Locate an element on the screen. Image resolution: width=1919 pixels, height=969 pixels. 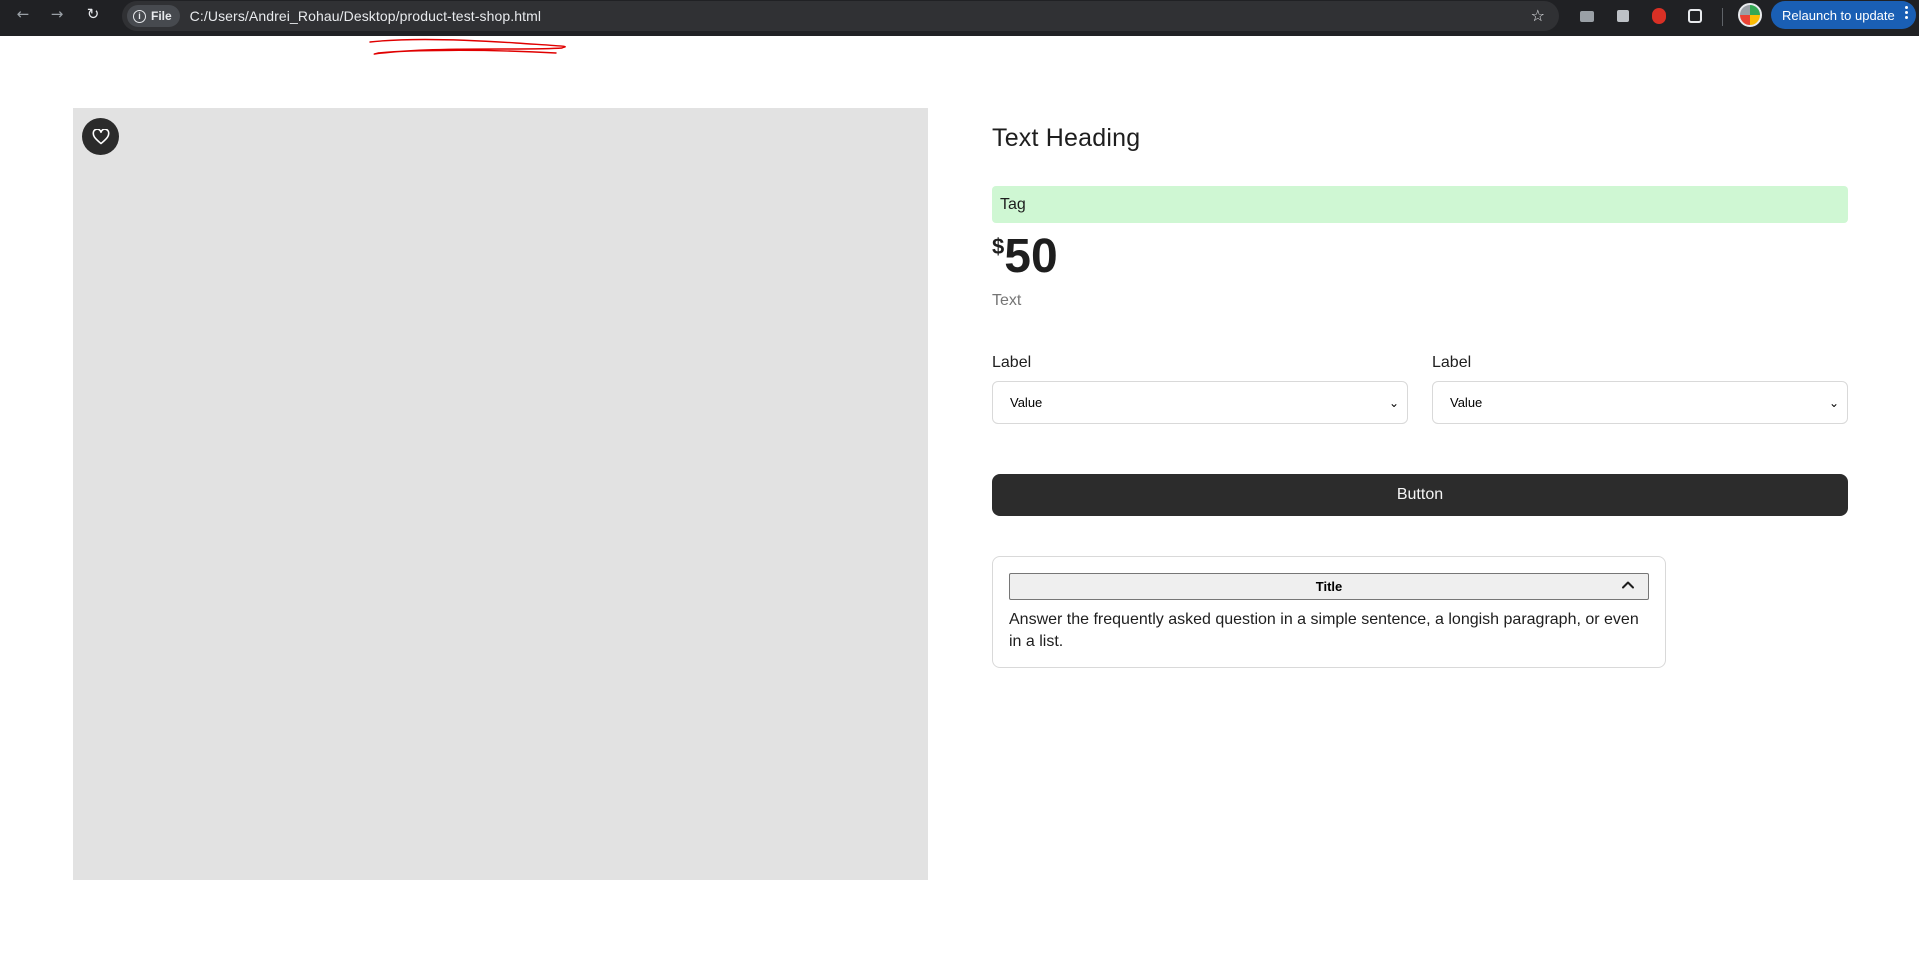
tag-label: Tag is located at coordinates (1013, 204).